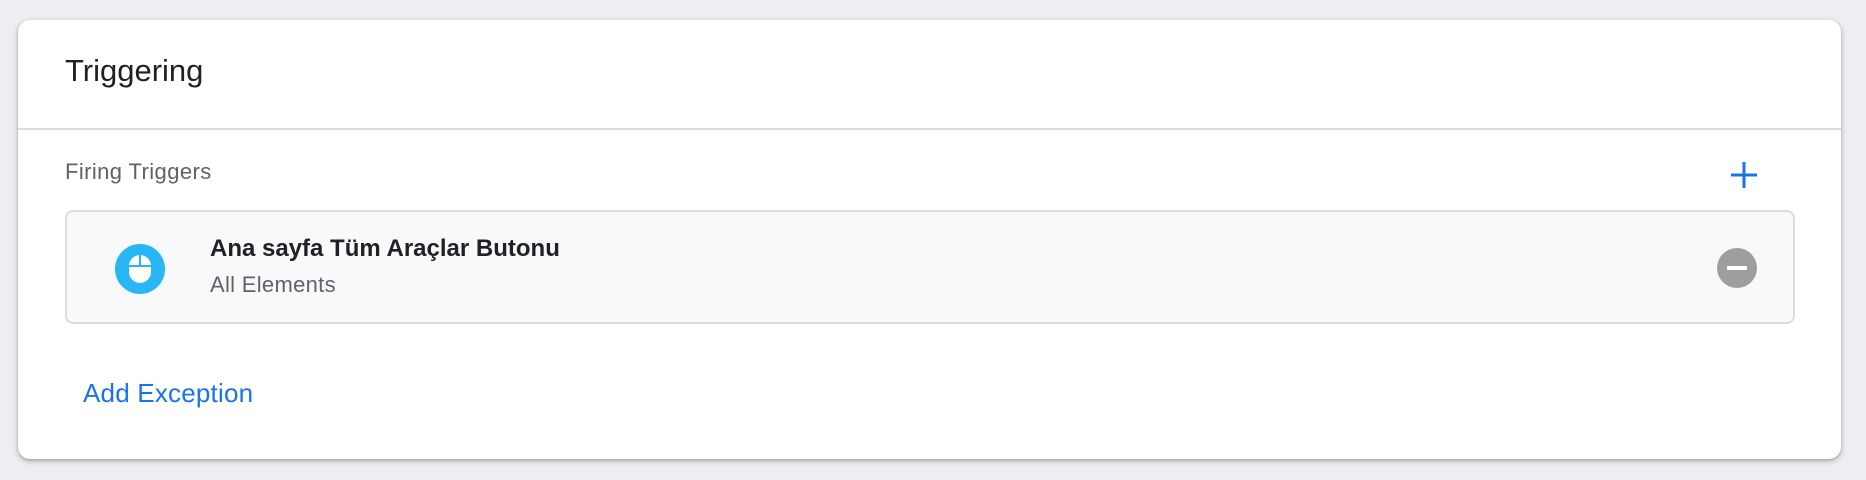 Image resolution: width=1866 pixels, height=480 pixels. Describe the element at coordinates (138, 171) in the screenshot. I see `firing-triggers-label: Firing Triggers` at that location.